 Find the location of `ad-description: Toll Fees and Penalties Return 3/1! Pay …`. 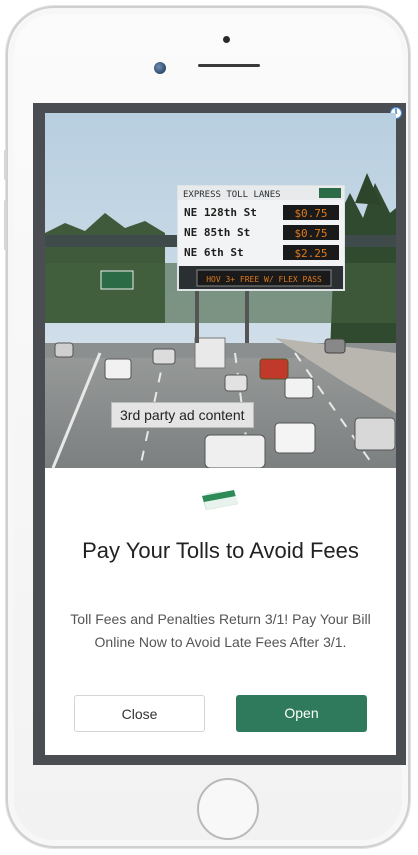

ad-description: Toll Fees and Penalties Return 3/1! Pay … is located at coordinates (220, 630).